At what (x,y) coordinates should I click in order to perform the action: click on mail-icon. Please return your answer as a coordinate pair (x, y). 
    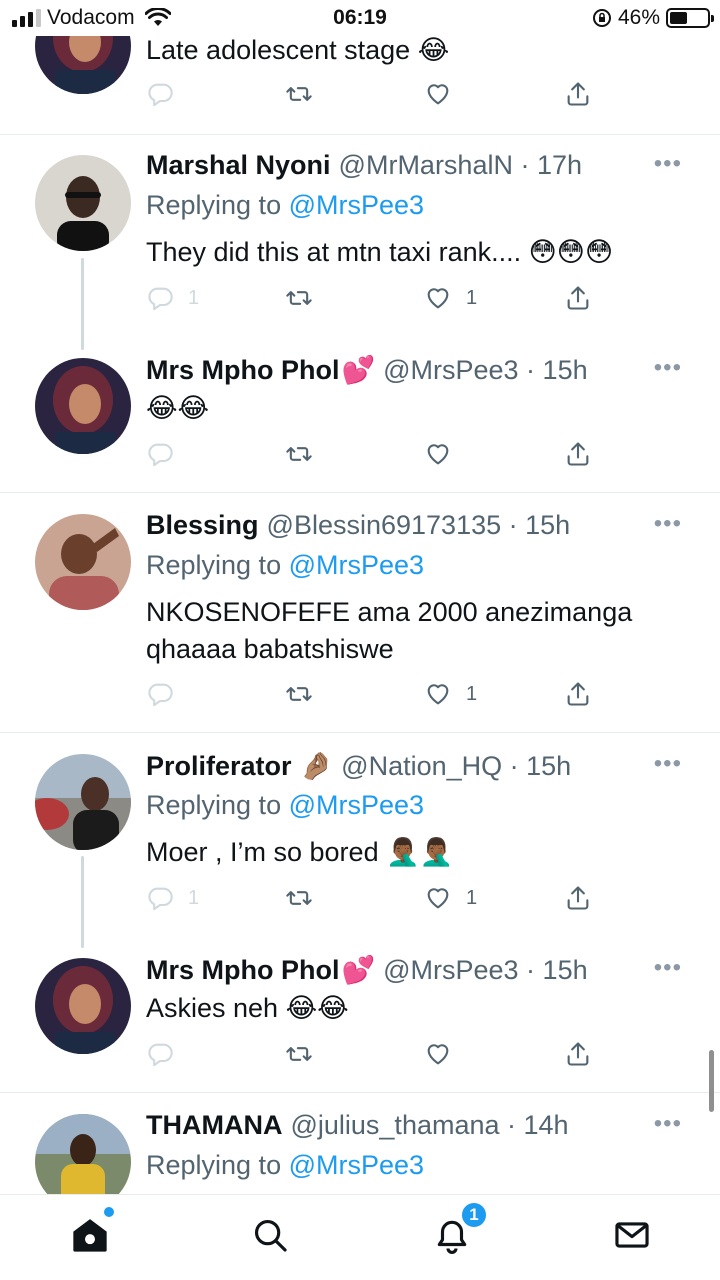
    Looking at the image, I should click on (632, 1235).